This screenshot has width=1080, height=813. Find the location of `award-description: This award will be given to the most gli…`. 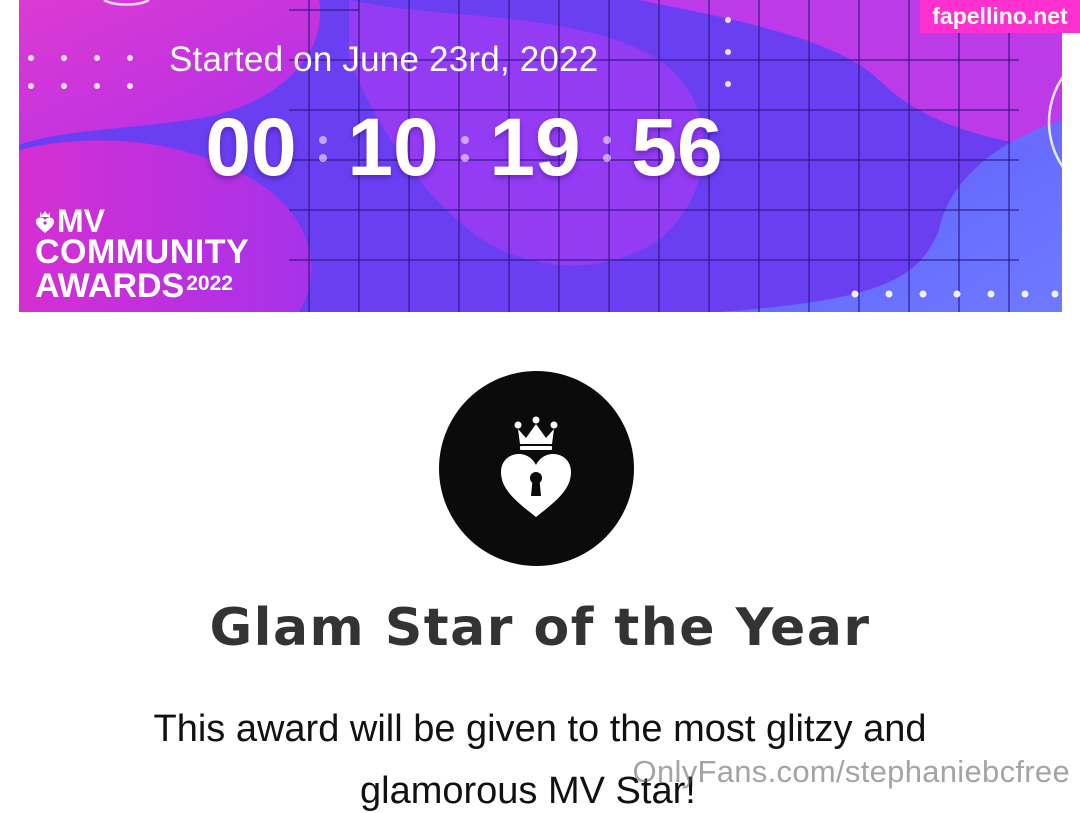

award-description: This award will be given to the most gli… is located at coordinates (540, 729).